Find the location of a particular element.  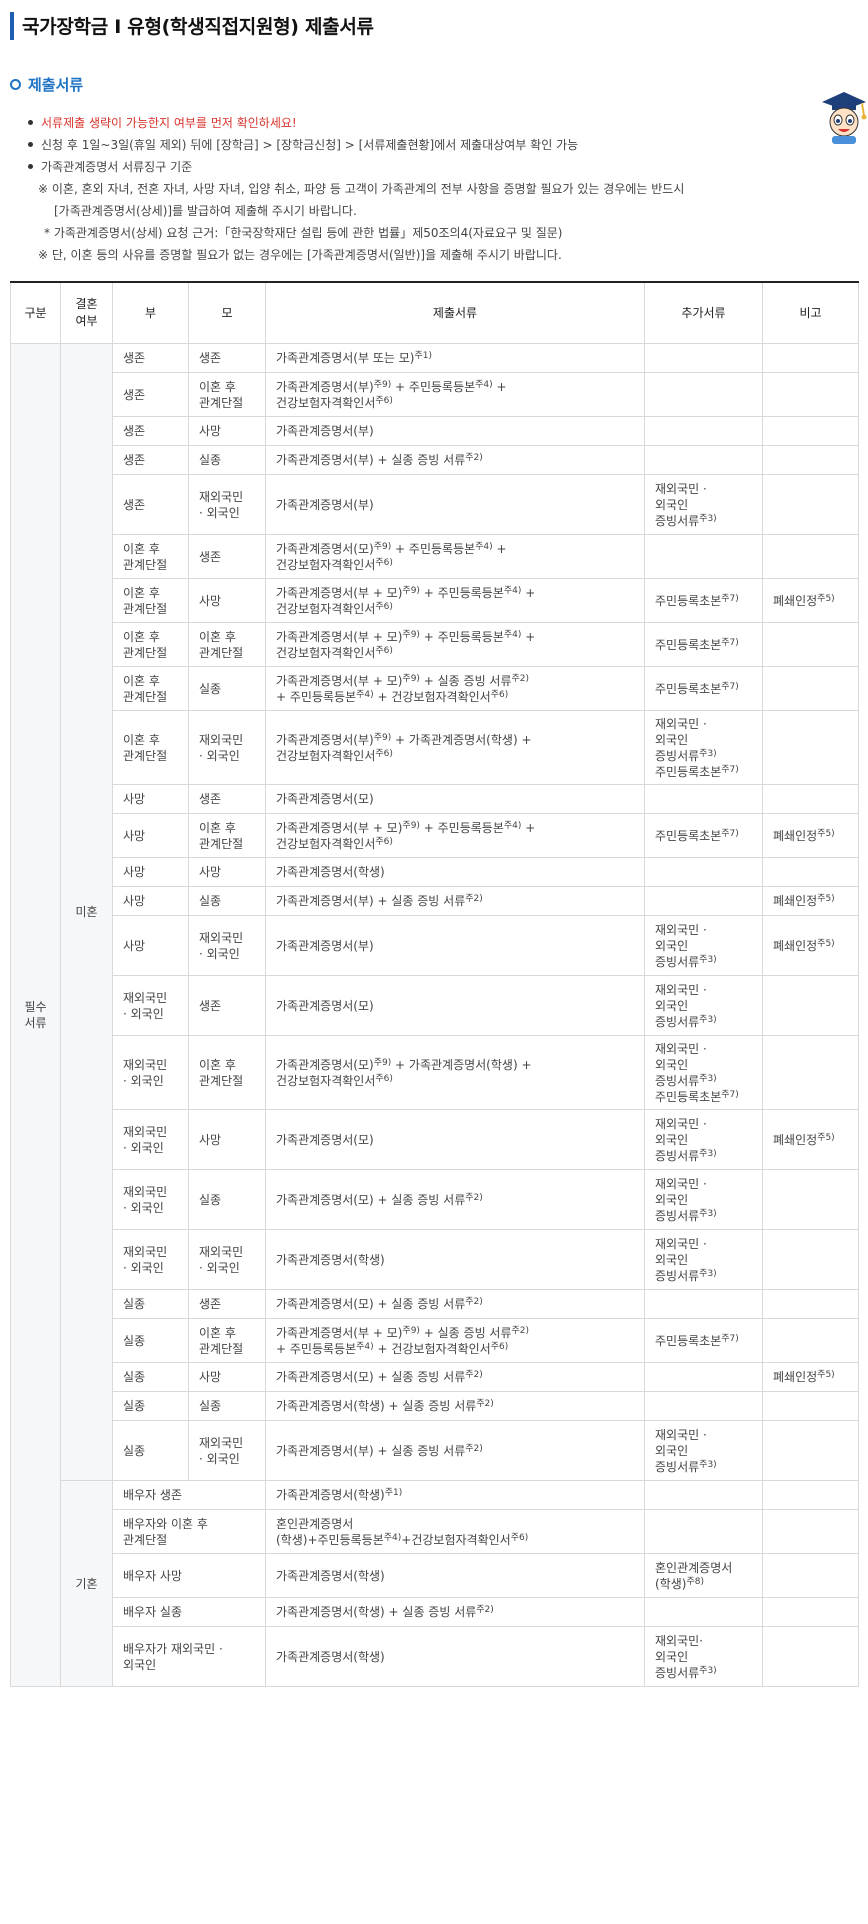

required-documents-cell: 가족관계증명서(학생) + 실종 증빙 서류주2) is located at coordinates (455, 1612).